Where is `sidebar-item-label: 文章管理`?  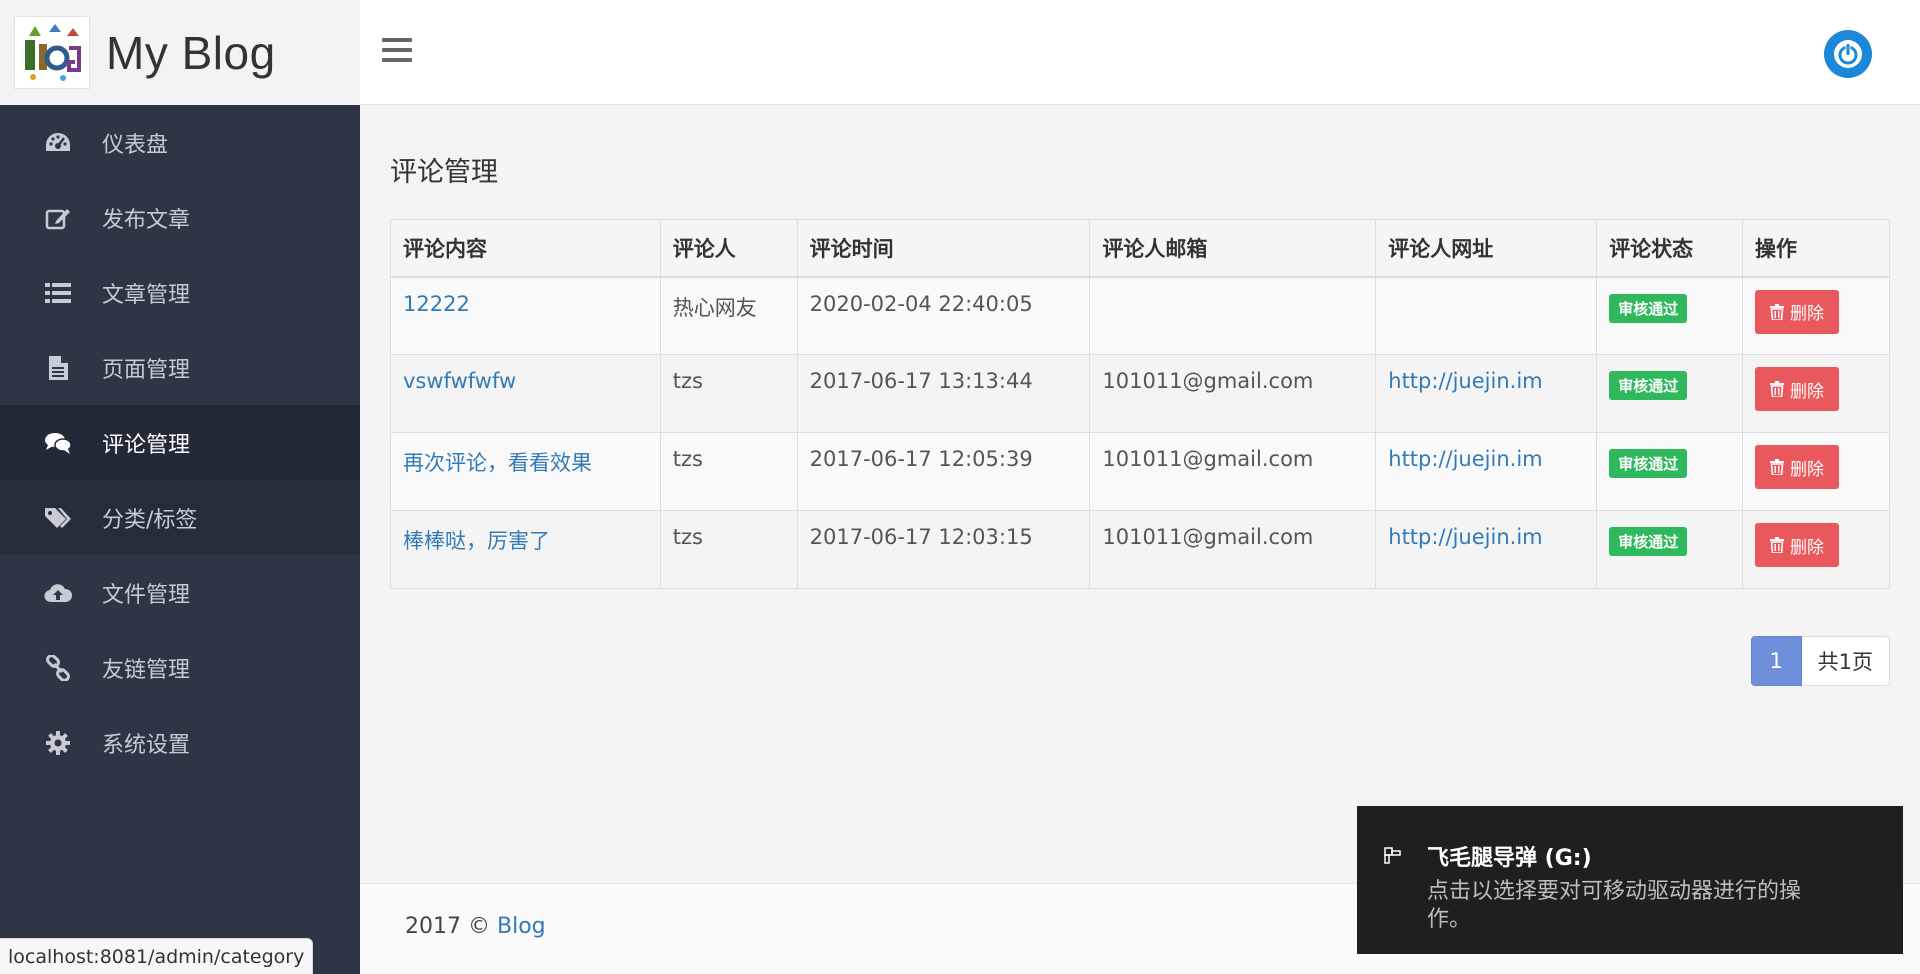
sidebar-item-label: 文章管理 is located at coordinates (146, 295).